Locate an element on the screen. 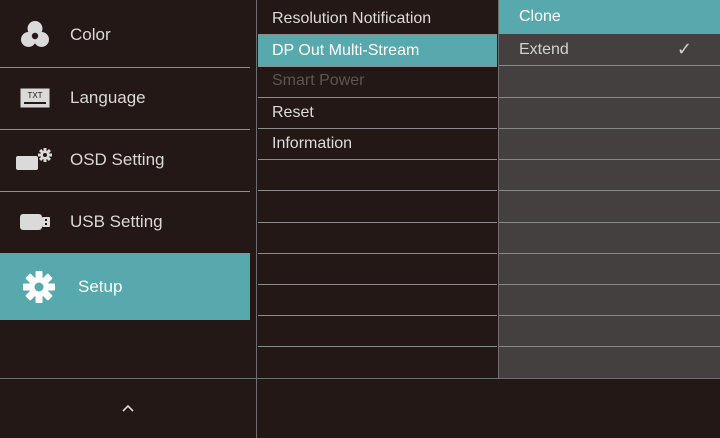 This screenshot has width=720, height=438. main-menu-item-osd-setting: OSD Setting is located at coordinates (125, 160).